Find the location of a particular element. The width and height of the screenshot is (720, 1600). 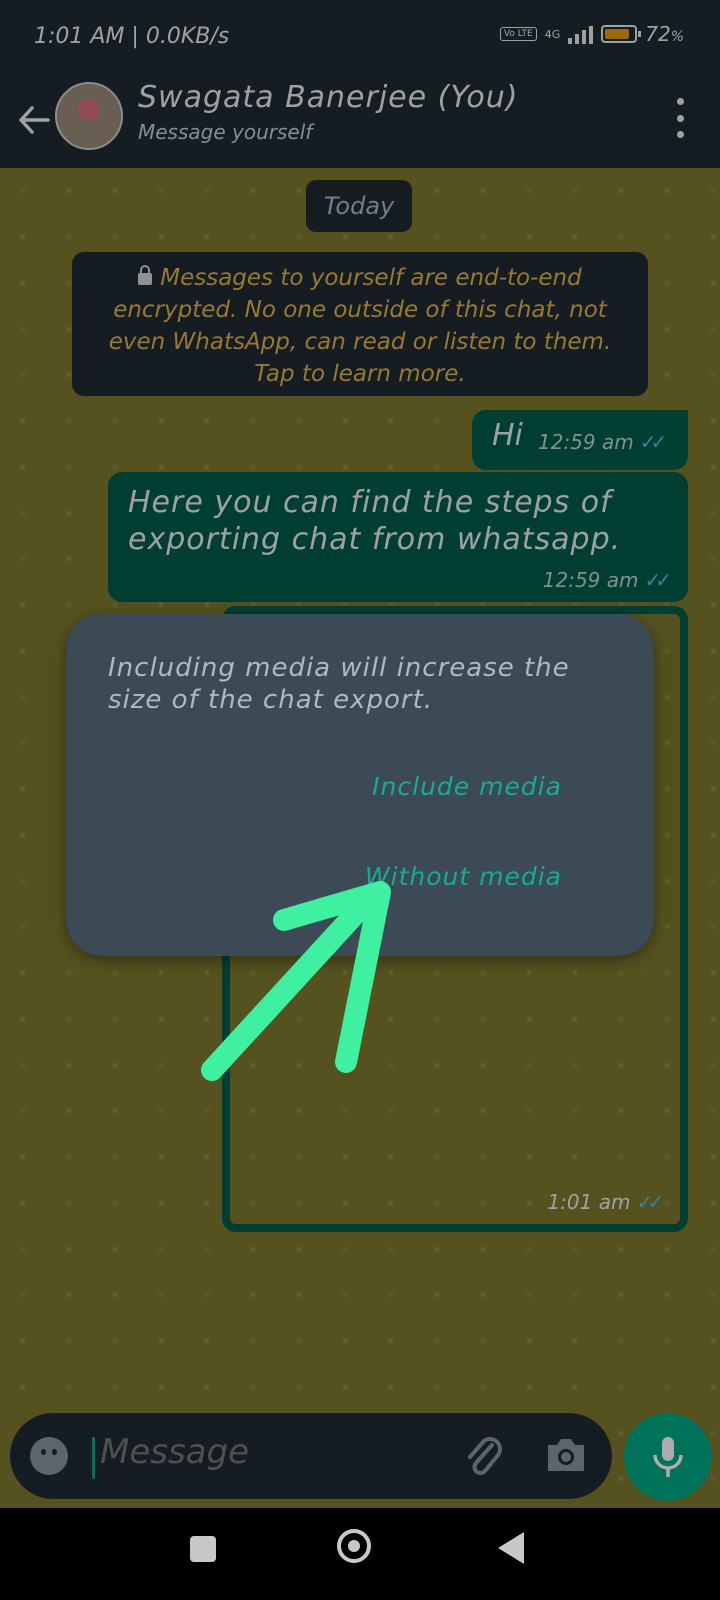

system-navigation-bar is located at coordinates (360, 1554).